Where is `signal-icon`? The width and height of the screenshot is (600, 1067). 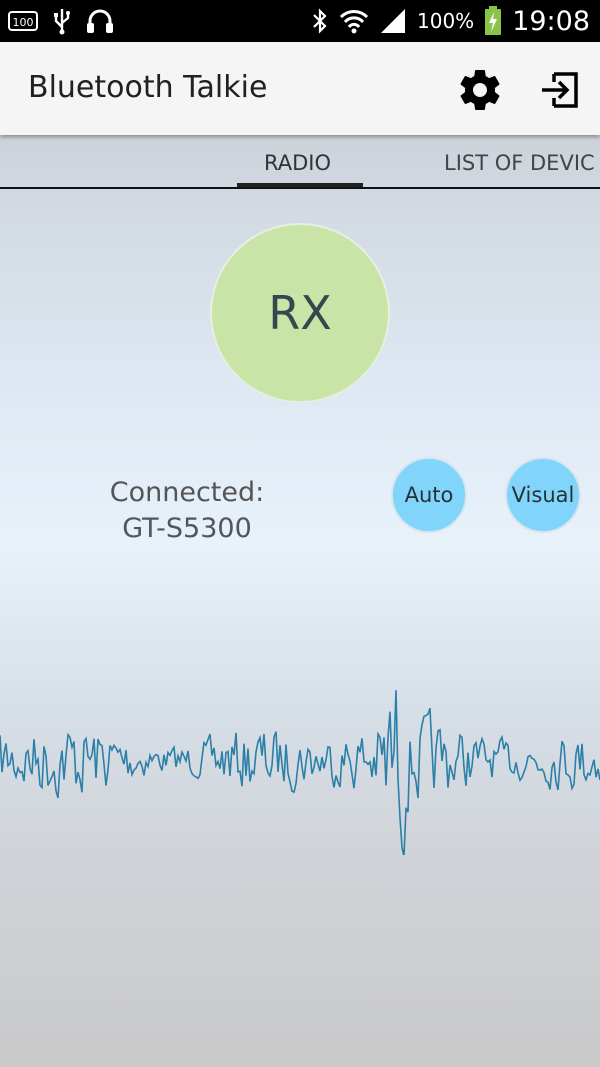
signal-icon is located at coordinates (393, 21).